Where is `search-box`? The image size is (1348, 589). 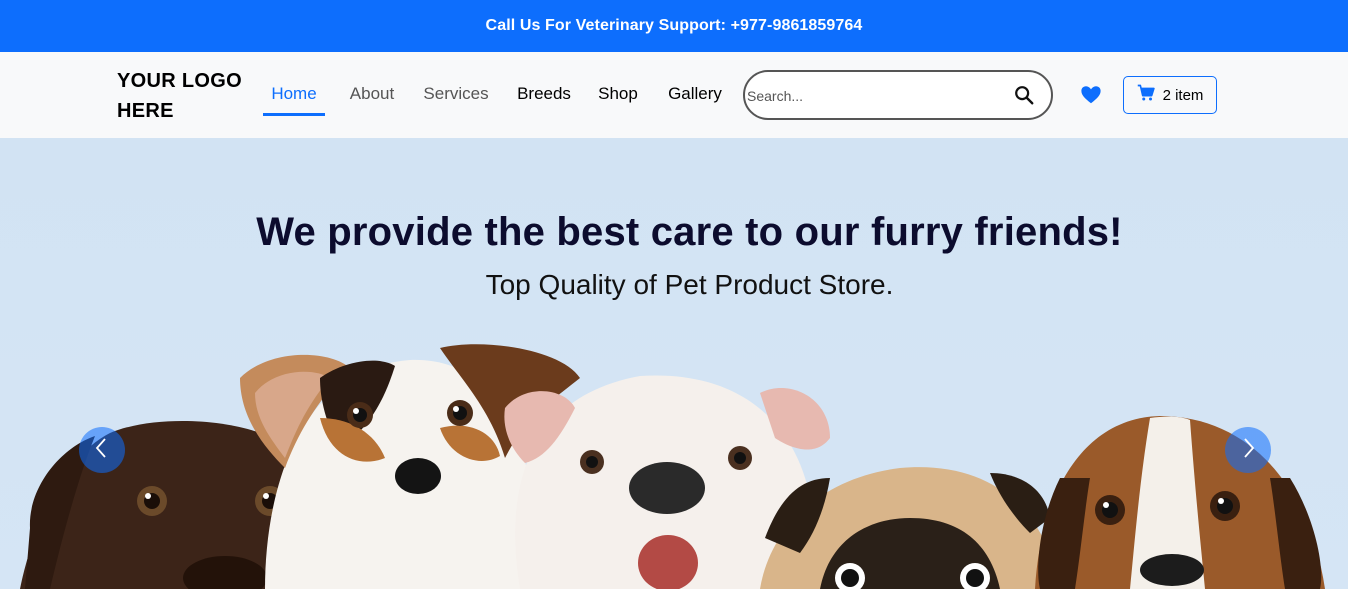 search-box is located at coordinates (898, 95).